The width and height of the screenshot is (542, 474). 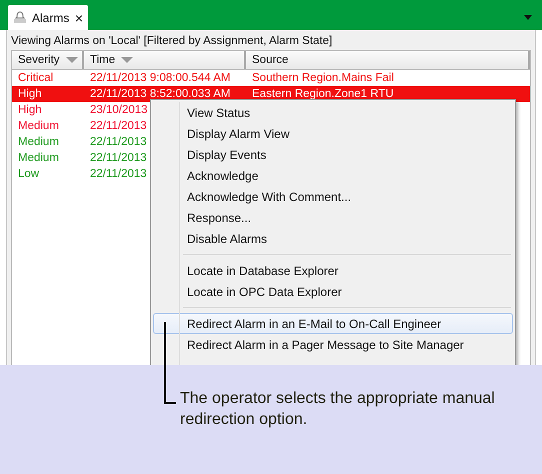 I want to click on menu-item: View Status, so click(x=333, y=112).